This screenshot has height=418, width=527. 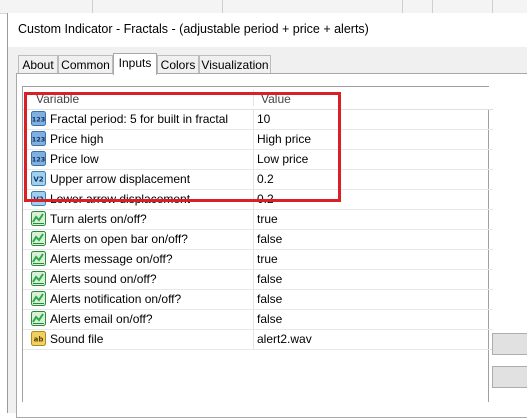 What do you see at coordinates (85, 64) in the screenshot?
I see `tab-common: Common` at bounding box center [85, 64].